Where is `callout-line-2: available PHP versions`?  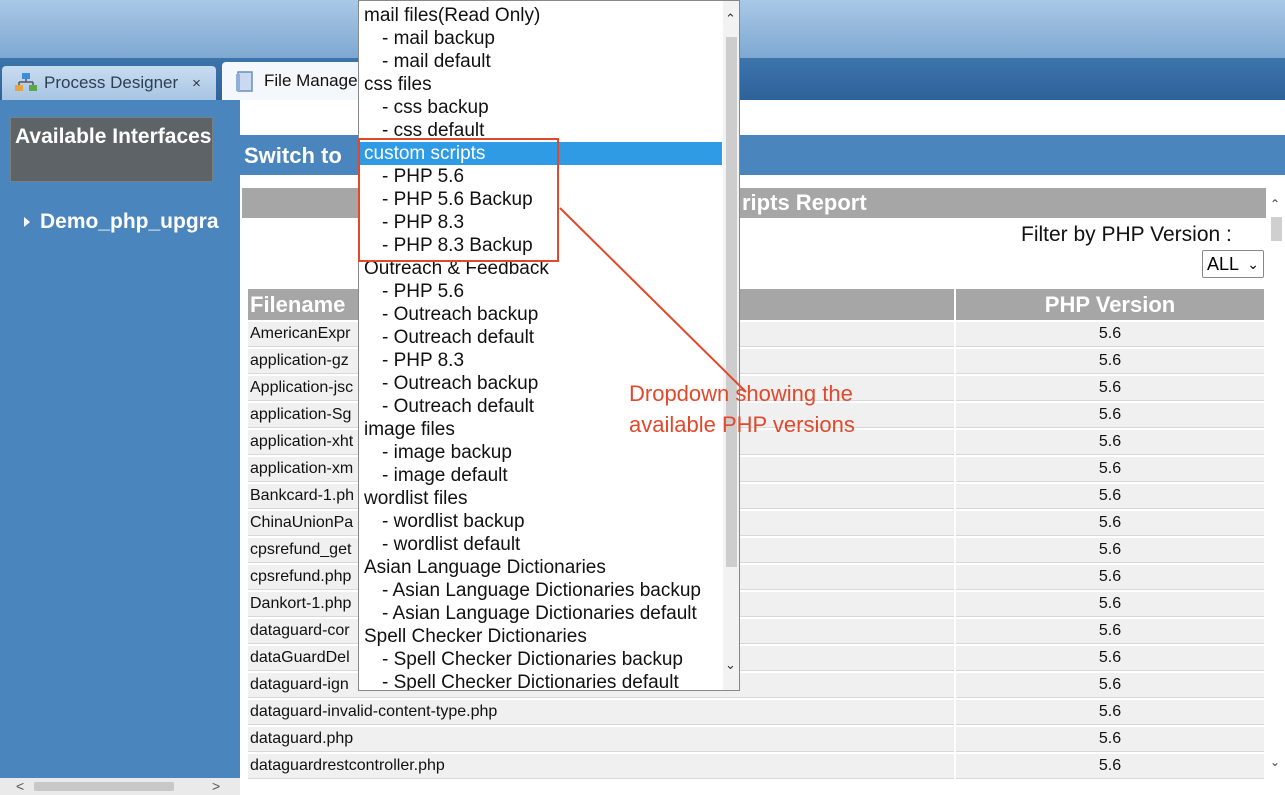 callout-line-2: available PHP versions is located at coordinates (742, 424).